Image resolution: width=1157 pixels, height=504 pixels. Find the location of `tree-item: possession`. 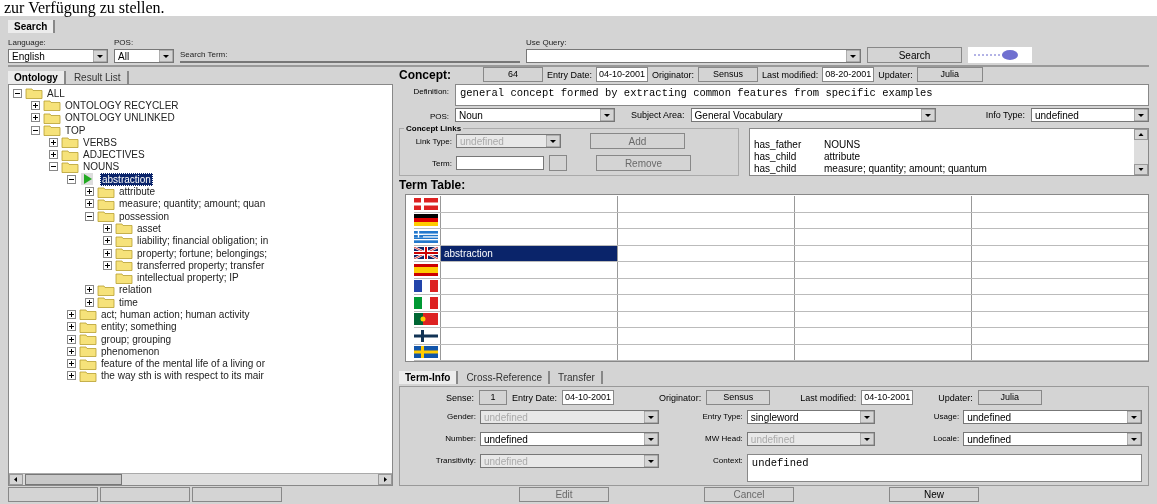

tree-item: possession is located at coordinates (144, 216).